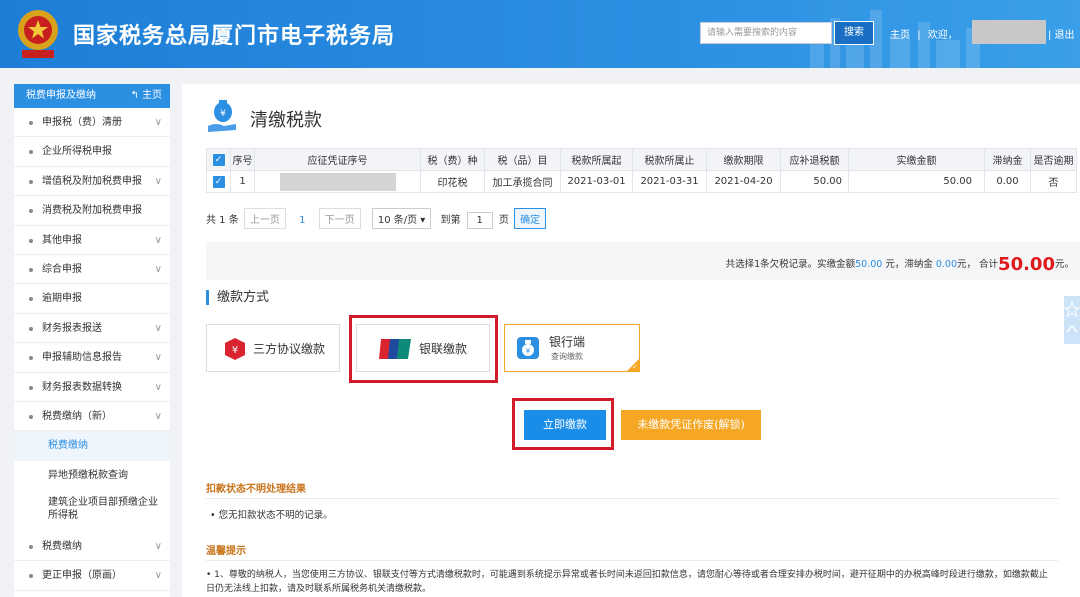  Describe the element at coordinates (766, 33) in the screenshot. I see `search-input: 请输入需要搜索的内容` at that location.